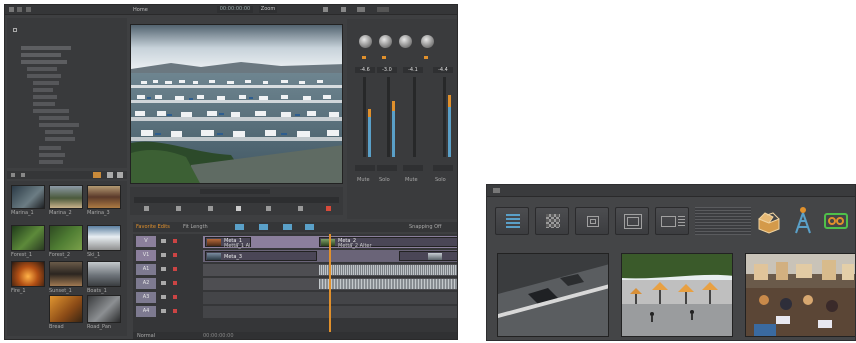 This screenshot has width=856, height=343. What do you see at coordinates (178, 208) in the screenshot?
I see `step-back-icon` at bounding box center [178, 208].